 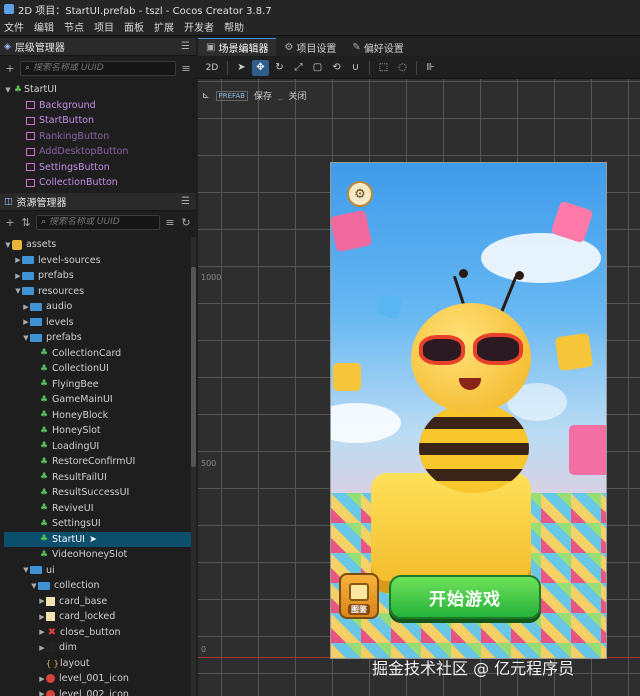 What do you see at coordinates (44, 26) in the screenshot?
I see `menu-edit: 编辑` at bounding box center [44, 26].